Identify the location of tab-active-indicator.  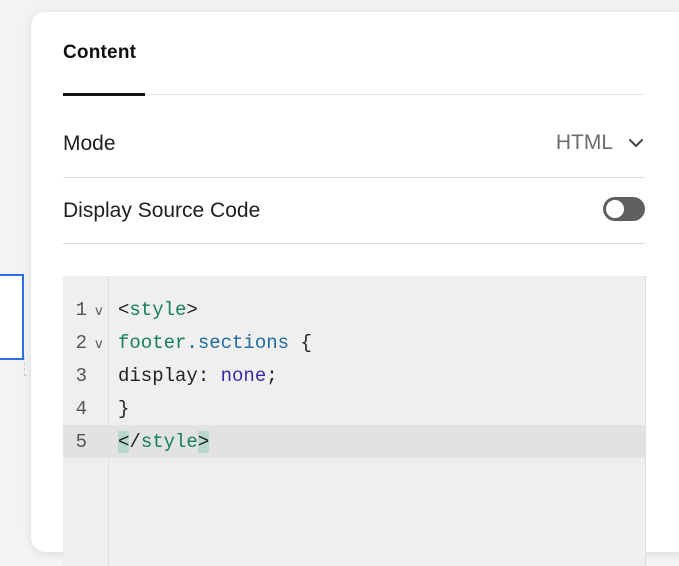
(104, 94).